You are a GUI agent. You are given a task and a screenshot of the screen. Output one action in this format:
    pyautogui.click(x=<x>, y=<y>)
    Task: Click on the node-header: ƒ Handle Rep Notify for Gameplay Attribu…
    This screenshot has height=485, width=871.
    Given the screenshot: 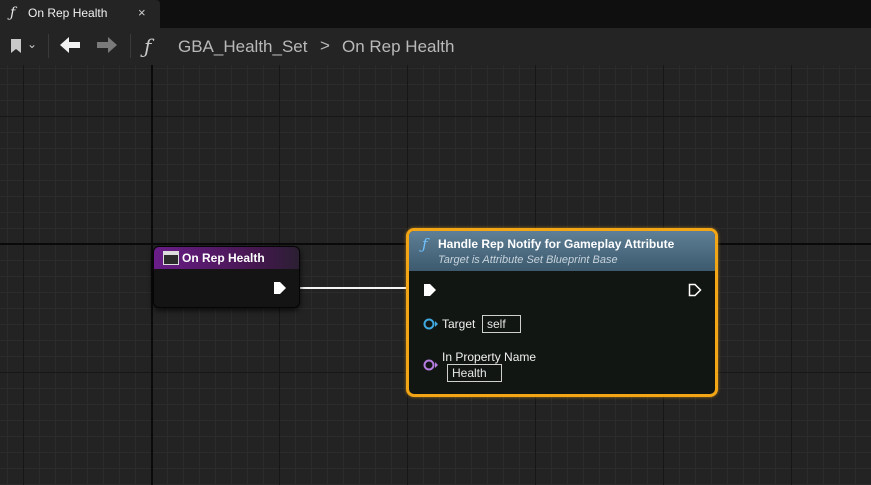 What is the action you would take?
    pyautogui.click(x=562, y=251)
    